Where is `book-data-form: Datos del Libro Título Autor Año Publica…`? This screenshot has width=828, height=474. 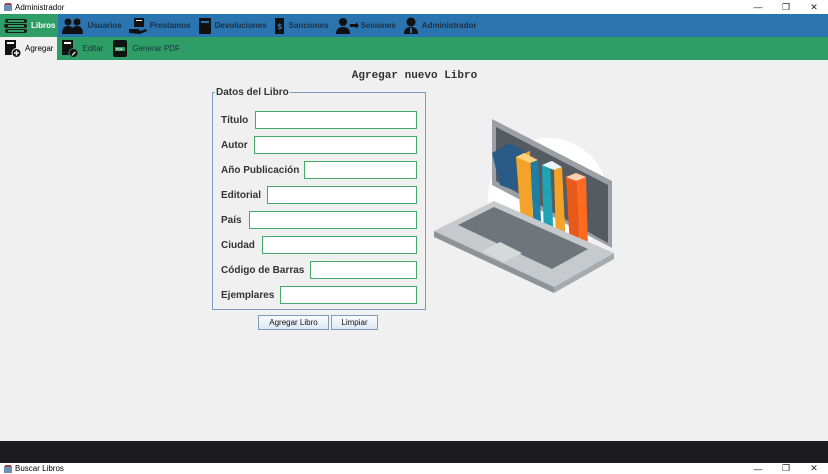
book-data-form: Datos del Libro Título Autor Año Publica… is located at coordinates (319, 198).